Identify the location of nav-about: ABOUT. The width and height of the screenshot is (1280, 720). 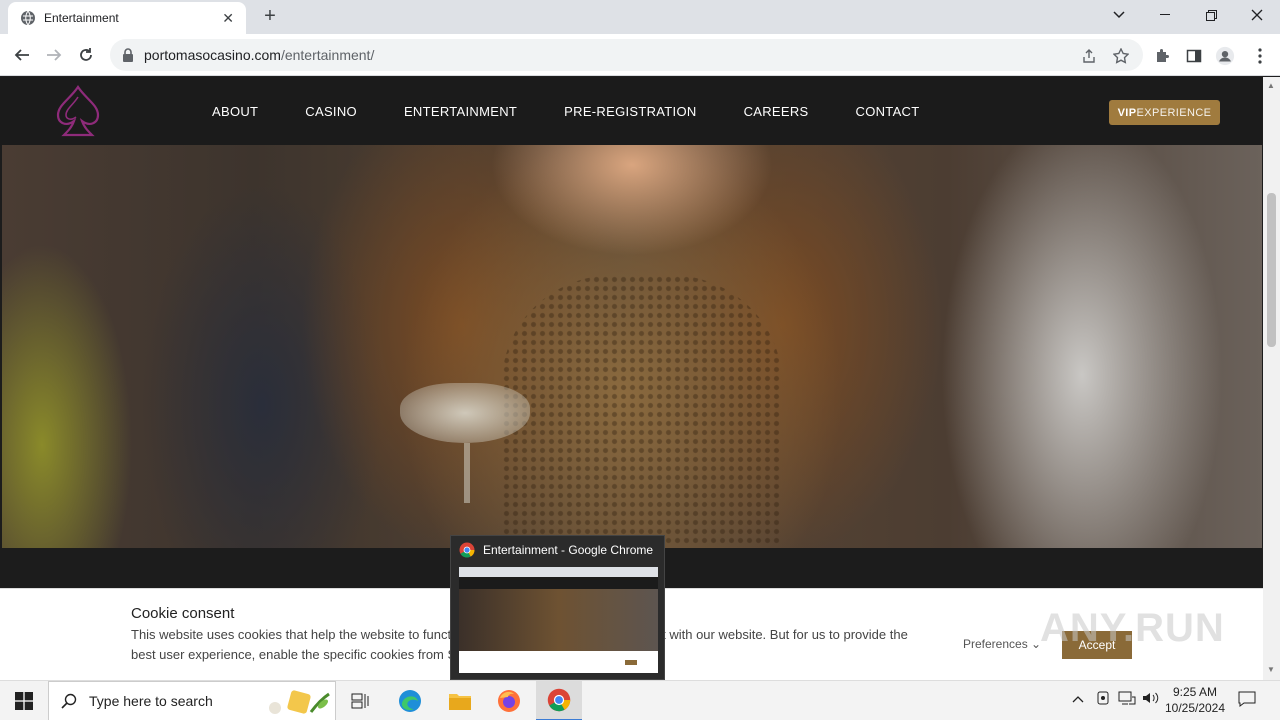
(235, 111).